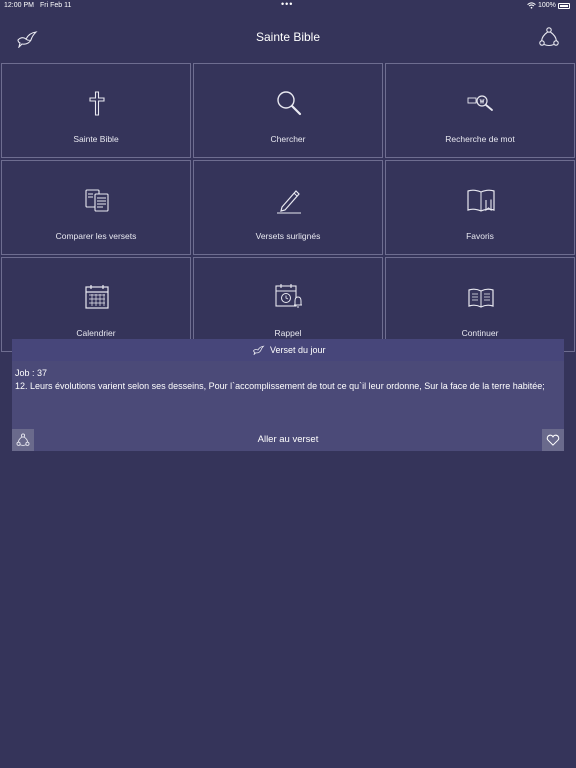  Describe the element at coordinates (549, 37) in the screenshot. I see `share-icon` at that location.